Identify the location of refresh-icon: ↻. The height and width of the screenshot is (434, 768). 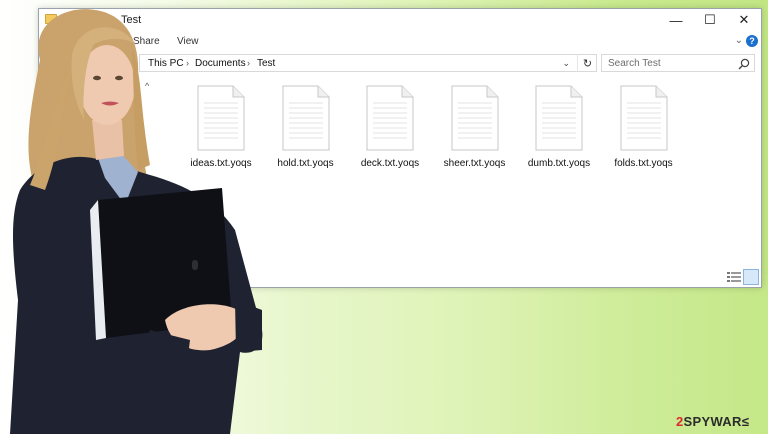
(587, 63).